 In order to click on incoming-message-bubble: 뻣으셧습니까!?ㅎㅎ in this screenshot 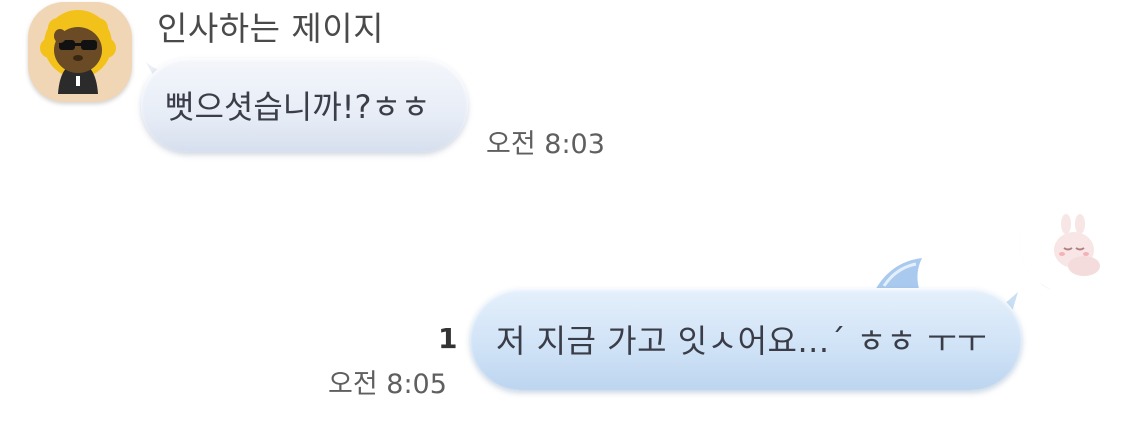, I will do `click(304, 105)`.